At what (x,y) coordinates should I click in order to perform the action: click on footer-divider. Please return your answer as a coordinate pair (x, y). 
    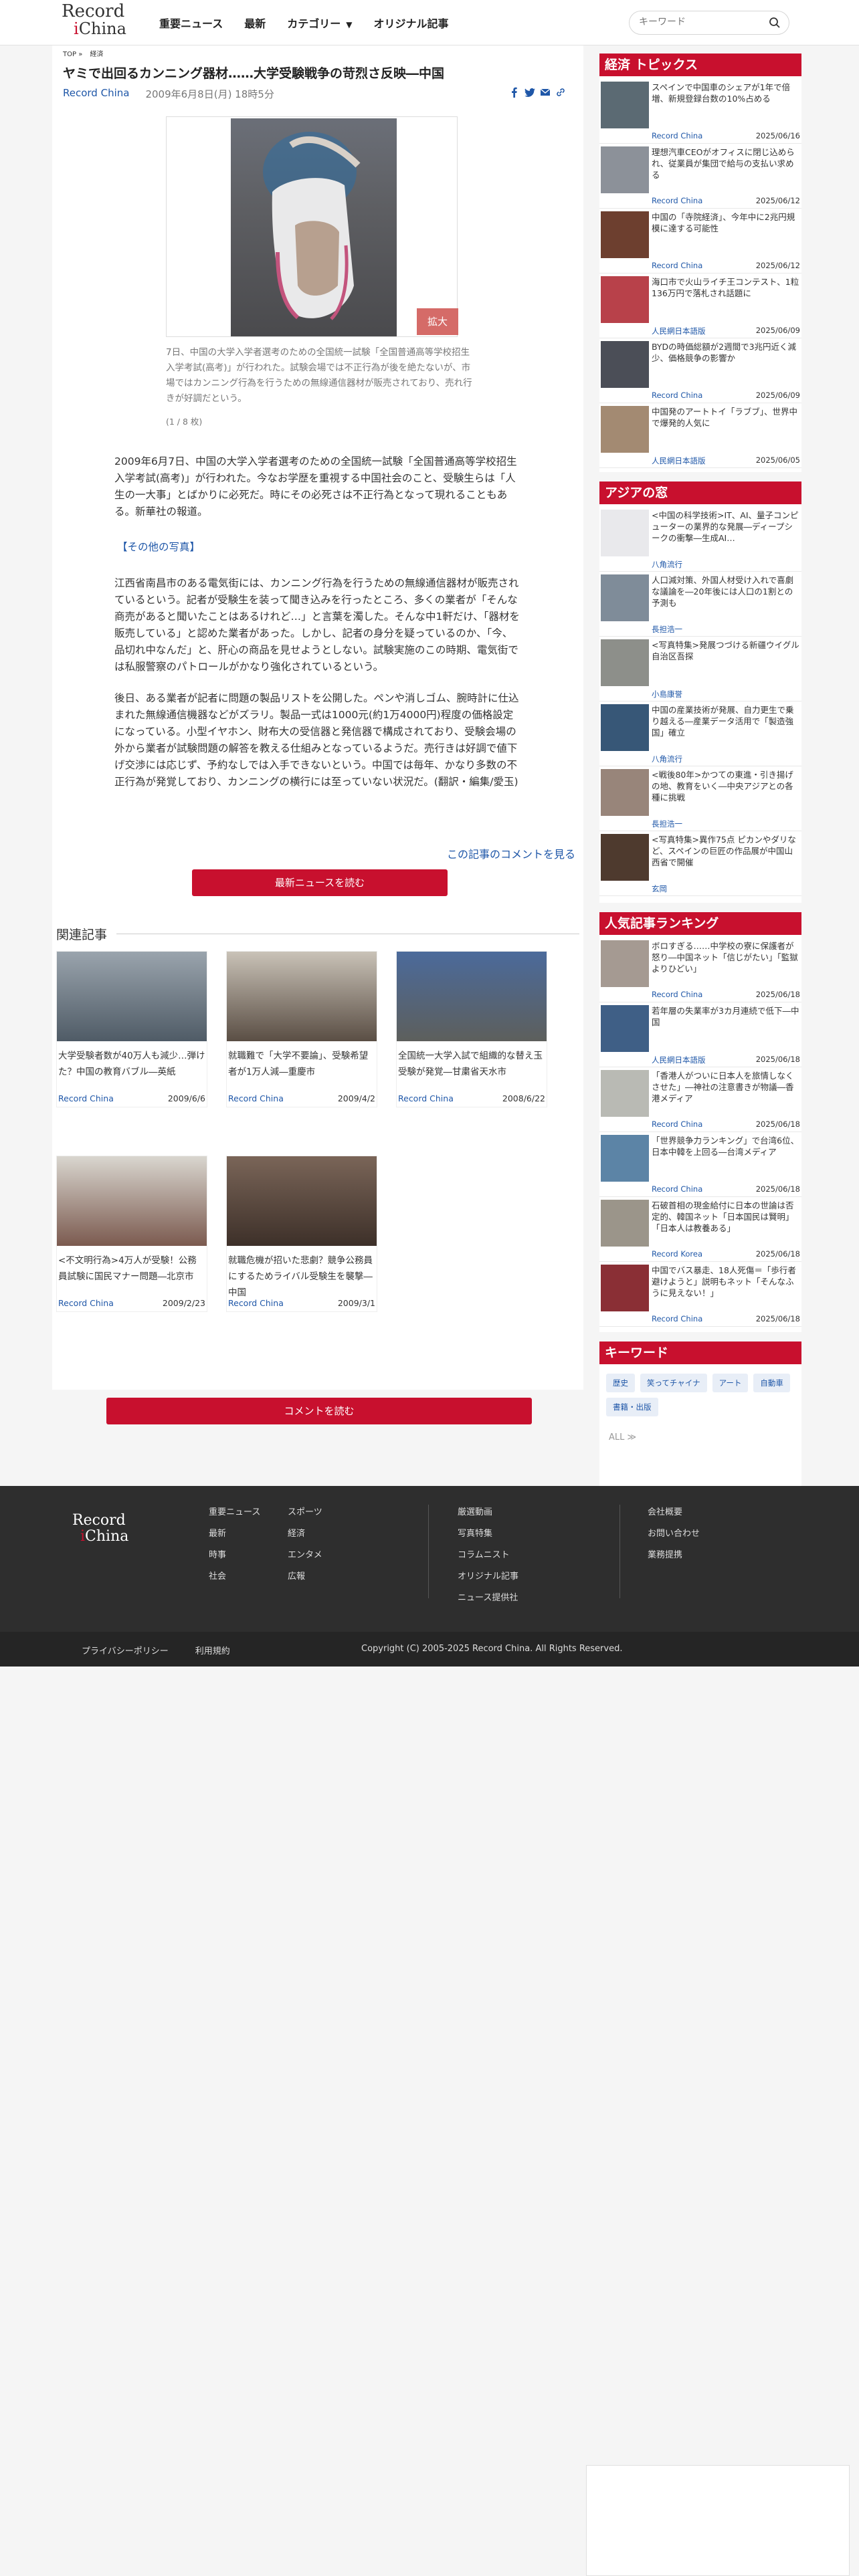
    Looking at the image, I should click on (619, 1551).